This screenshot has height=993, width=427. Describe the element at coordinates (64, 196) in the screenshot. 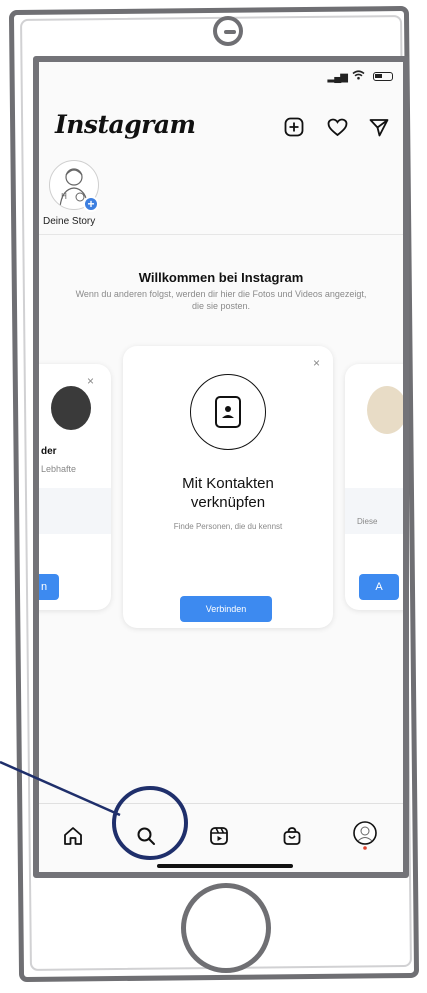

I see `svg-text: H` at that location.